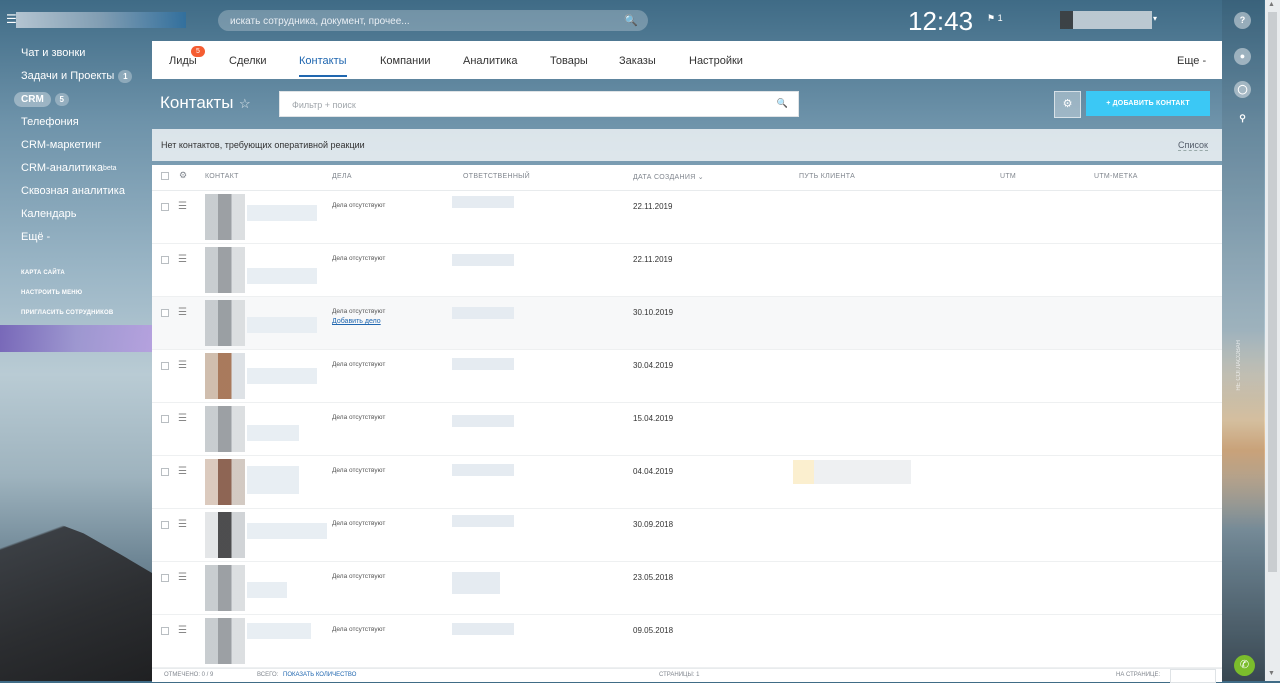  I want to click on column-responsible: ОТВЕТСТВЕННЫЙ, so click(496, 176).